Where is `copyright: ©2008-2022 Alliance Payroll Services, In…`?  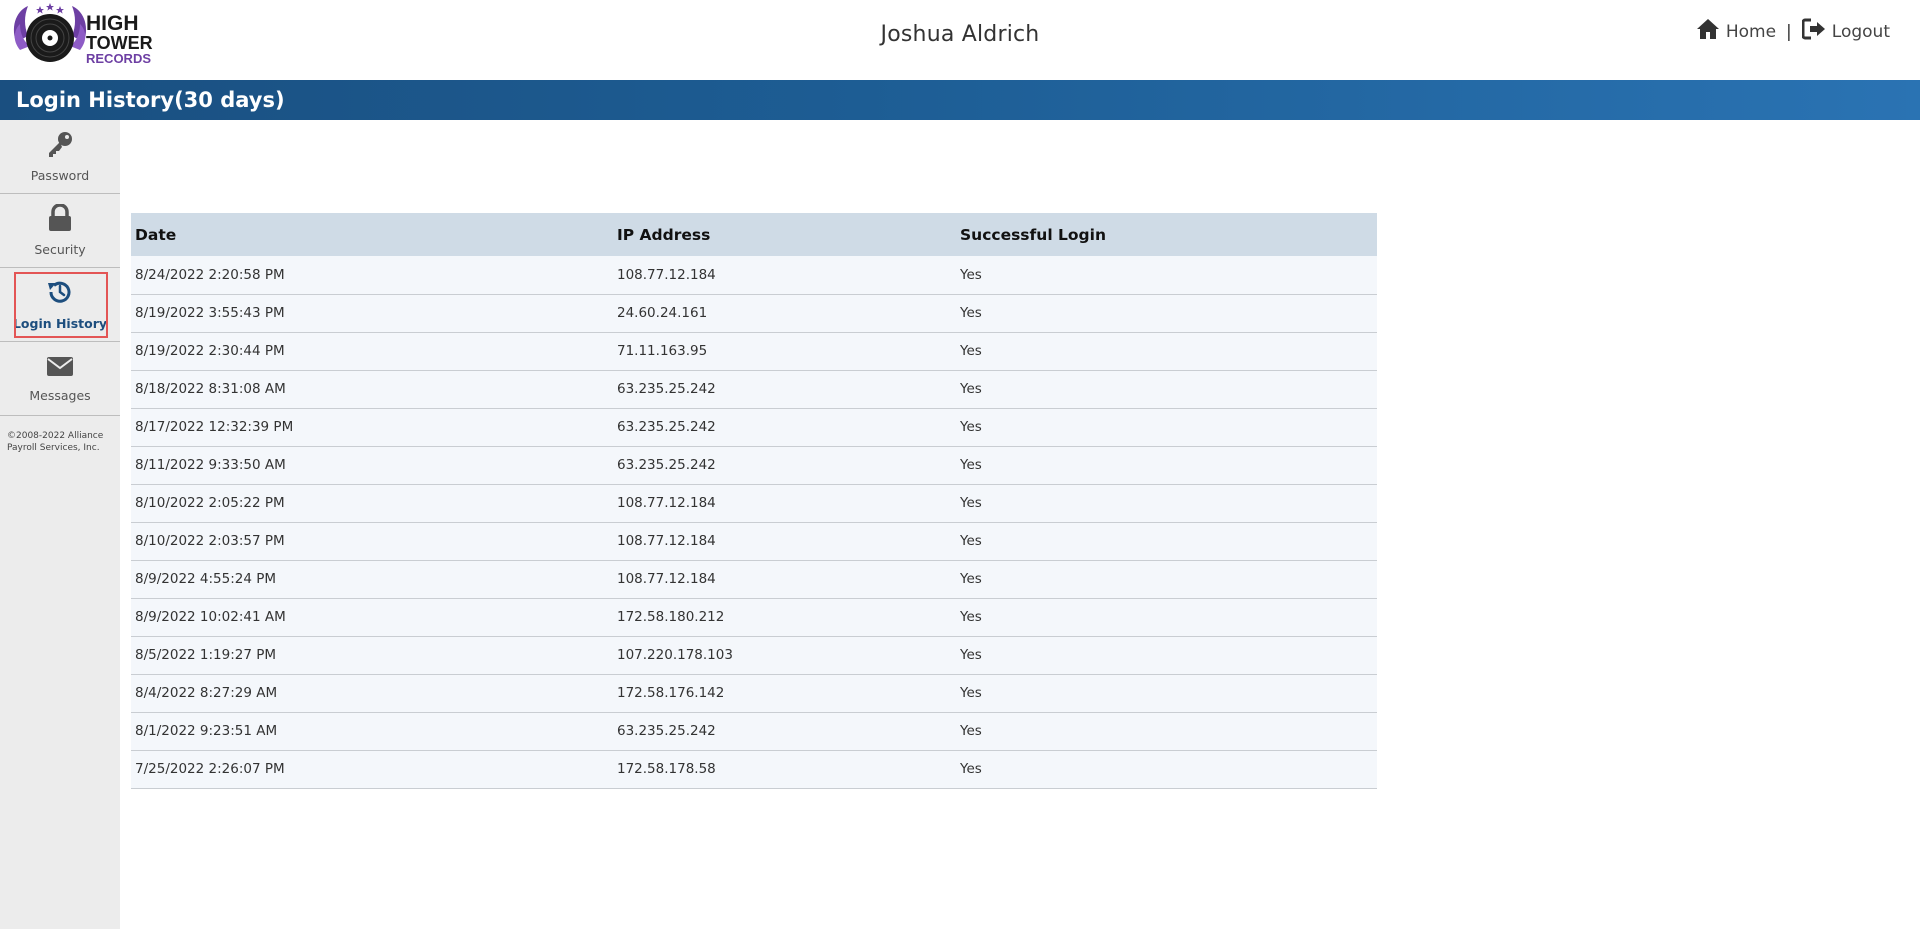 copyright: ©2008-2022 Alliance Payroll Services, In… is located at coordinates (55, 442).